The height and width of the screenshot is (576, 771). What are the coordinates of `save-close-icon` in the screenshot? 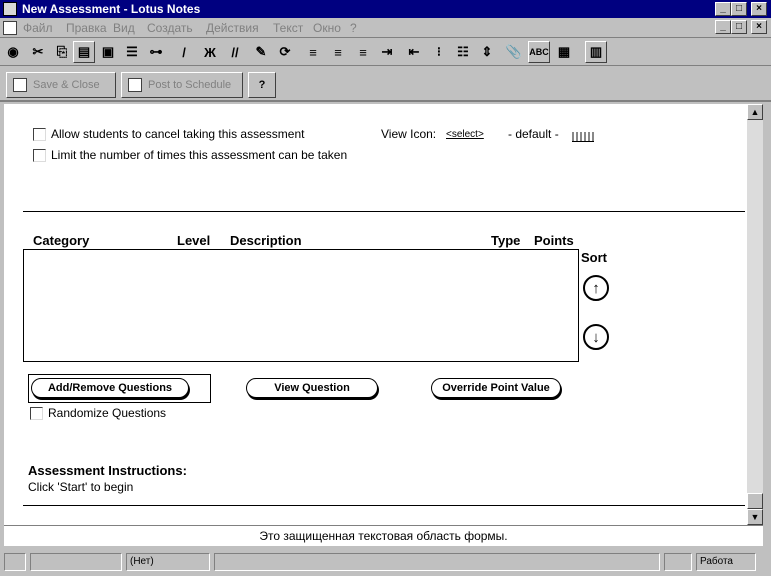 It's located at (20, 85).